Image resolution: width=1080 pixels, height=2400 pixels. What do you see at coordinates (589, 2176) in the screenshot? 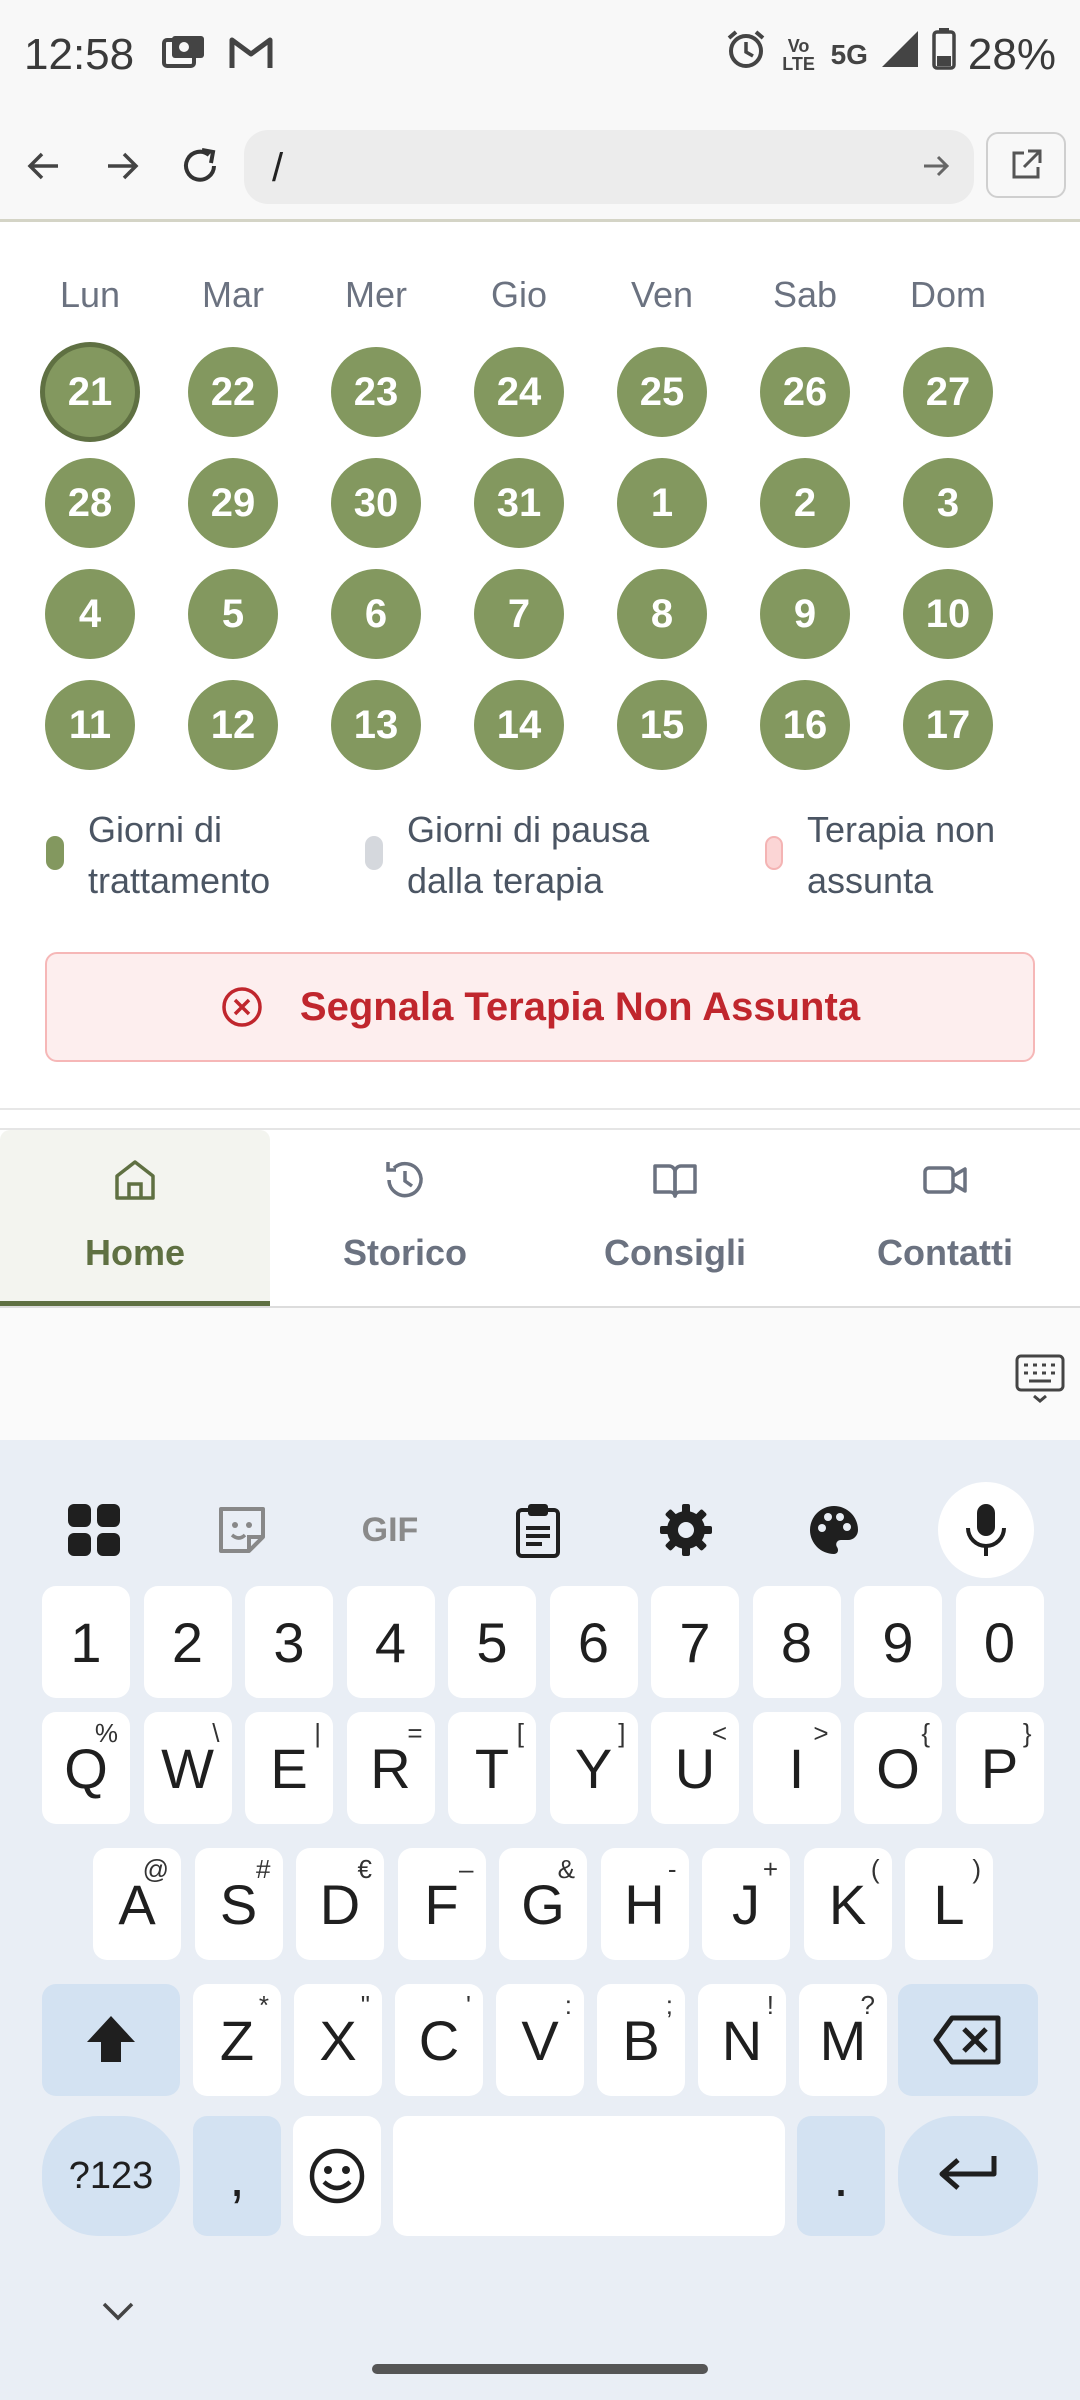
I see `space-key` at bounding box center [589, 2176].